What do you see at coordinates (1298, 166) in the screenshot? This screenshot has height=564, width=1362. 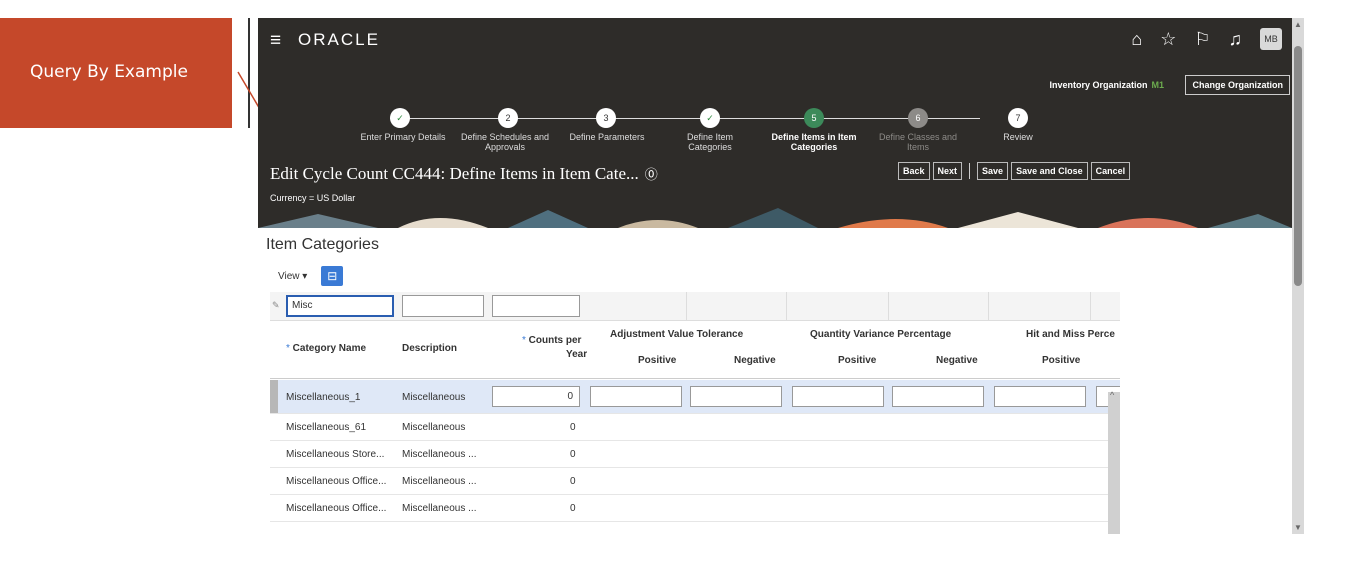 I see `scrollbar-thumb` at bounding box center [1298, 166].